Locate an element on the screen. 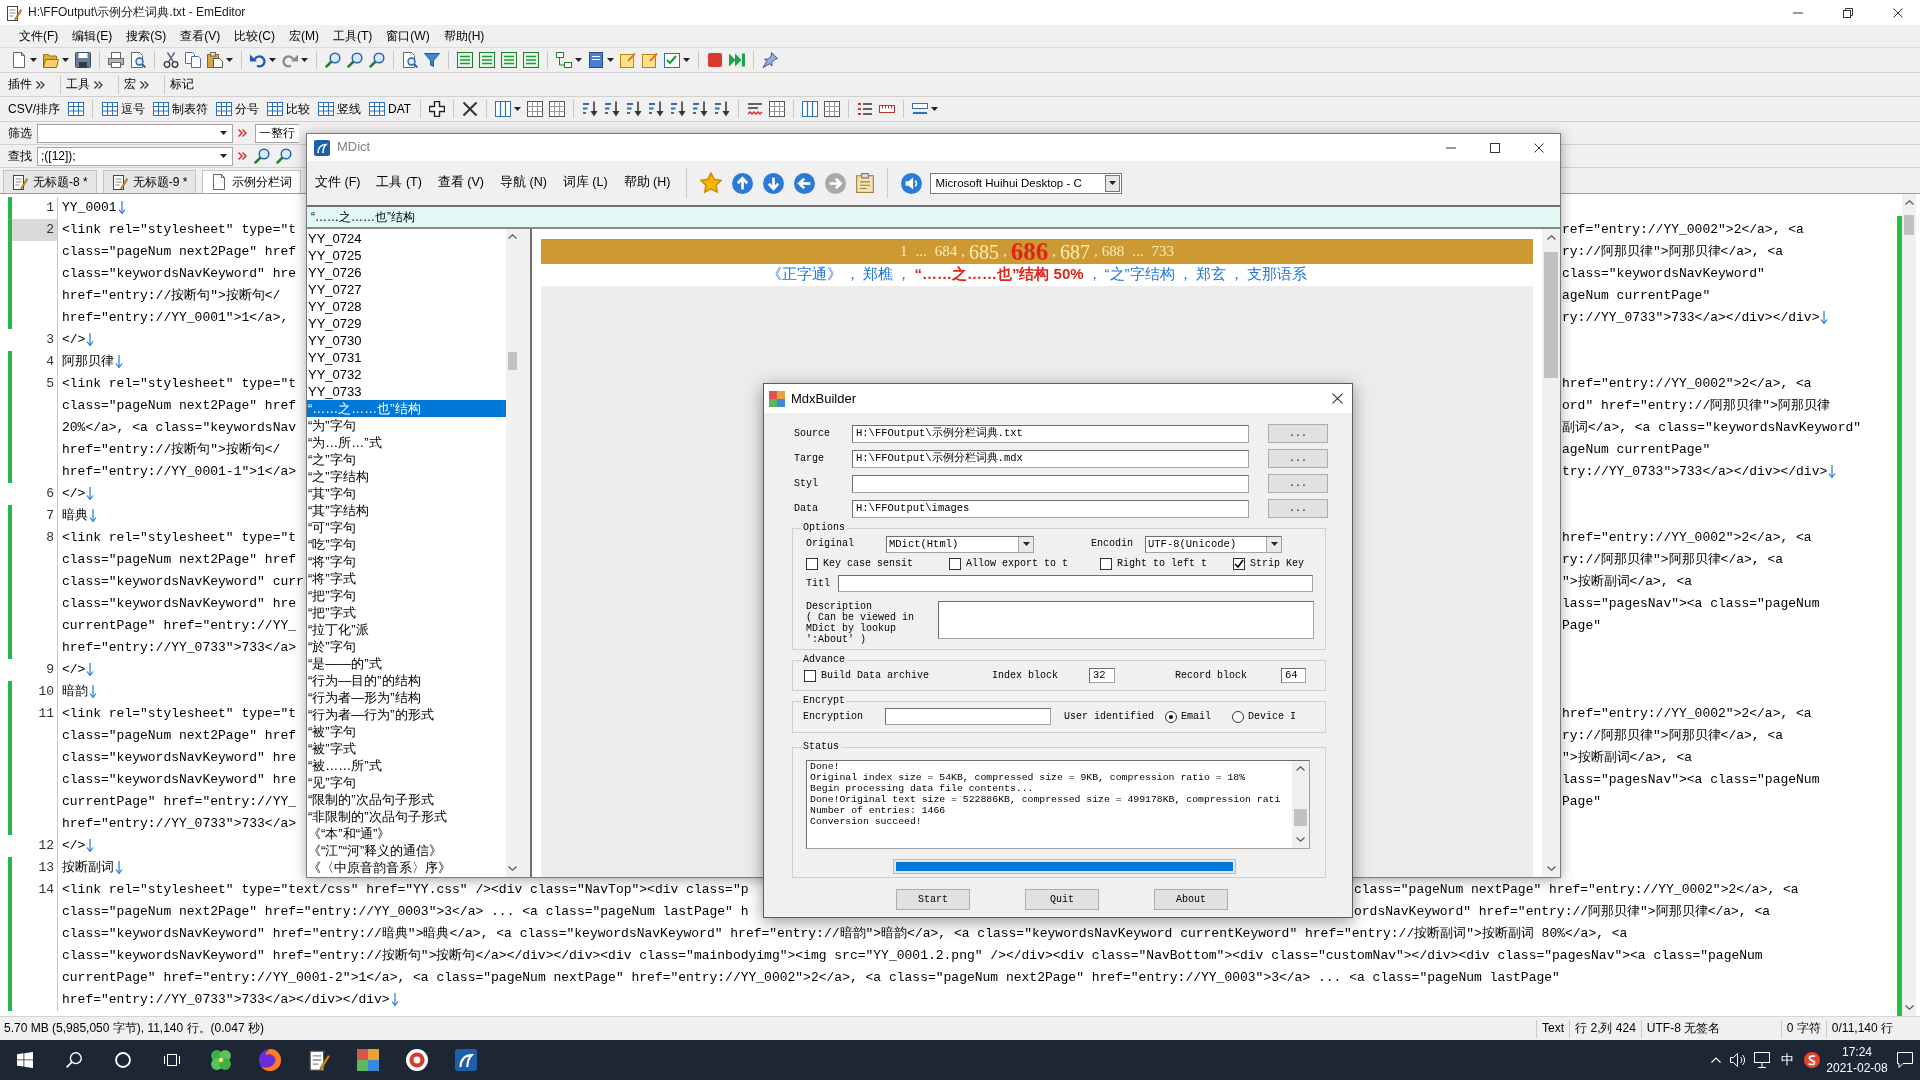 This screenshot has width=1920, height=1080. note-icon is located at coordinates (650, 60).